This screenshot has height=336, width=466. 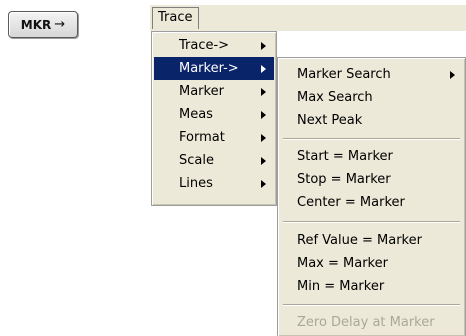 I want to click on menu-item-start-marker: Start = Marker, so click(x=371, y=156).